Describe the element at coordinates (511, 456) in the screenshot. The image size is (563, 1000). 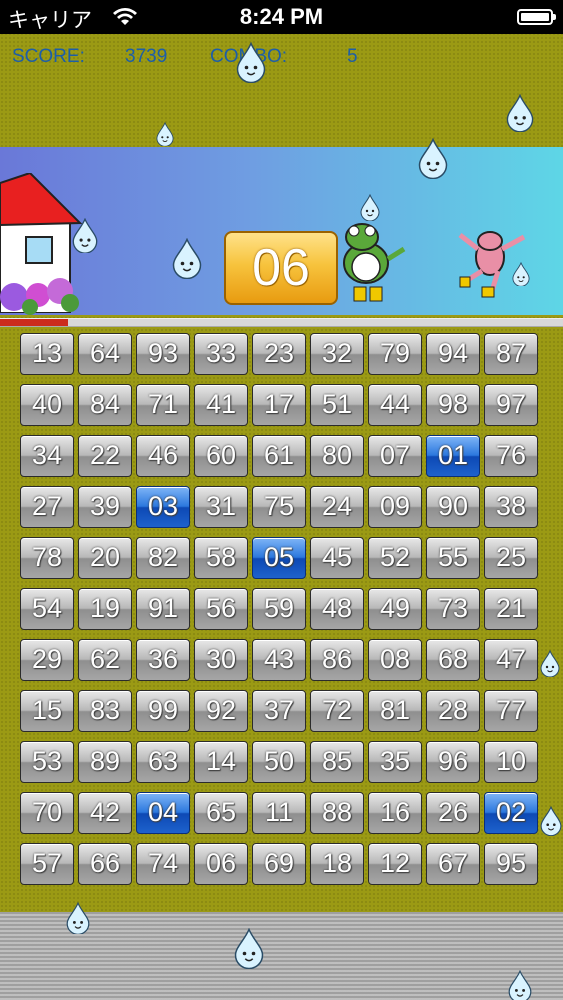
I see `number-tile-76: 76` at that location.